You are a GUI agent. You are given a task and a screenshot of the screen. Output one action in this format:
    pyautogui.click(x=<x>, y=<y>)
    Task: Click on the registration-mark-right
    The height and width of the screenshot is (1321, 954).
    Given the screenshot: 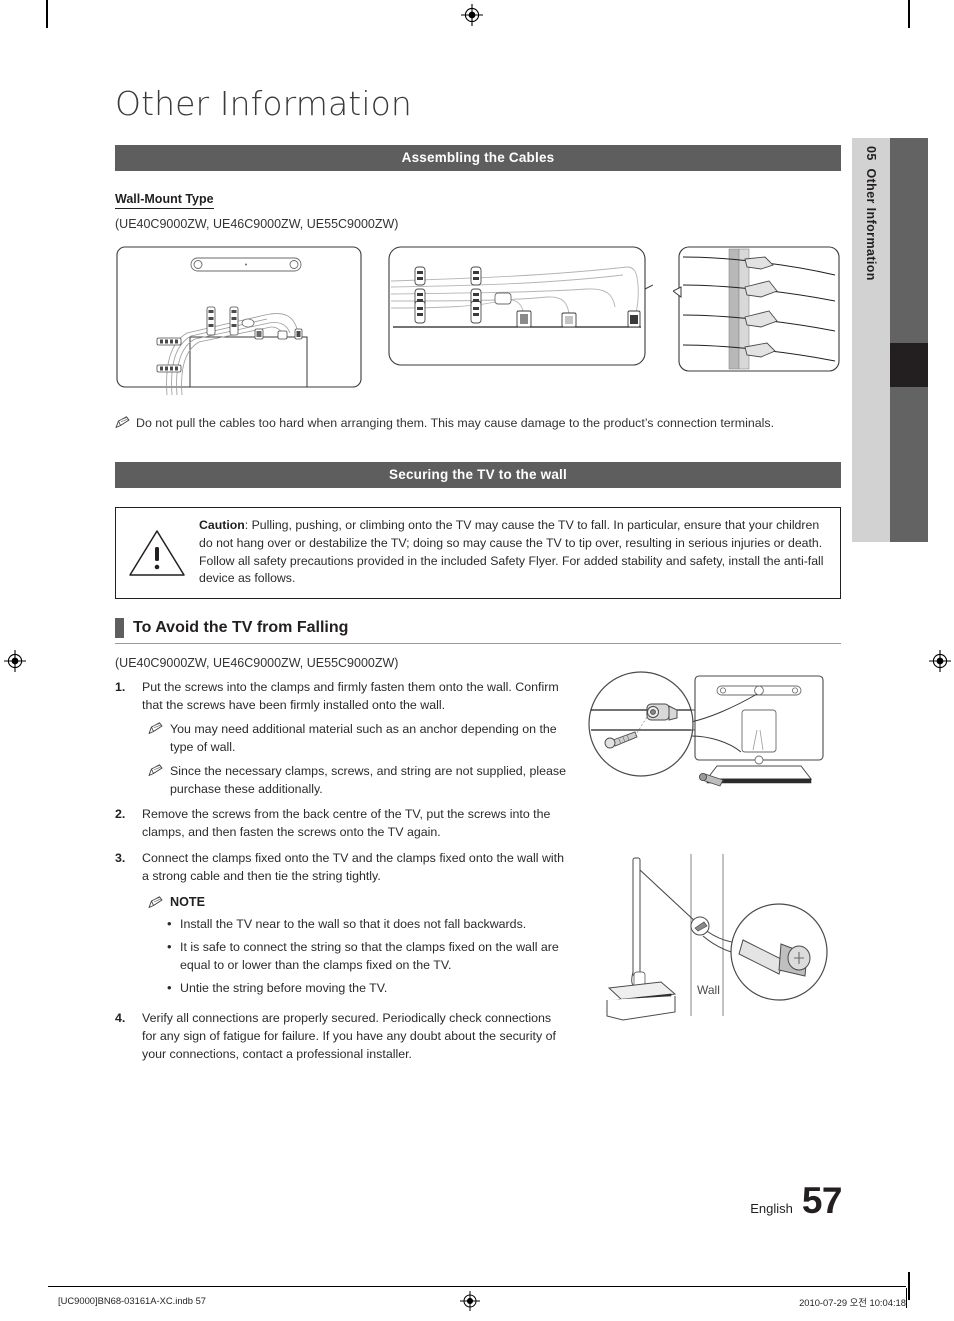 What is the action you would take?
    pyautogui.click(x=940, y=661)
    